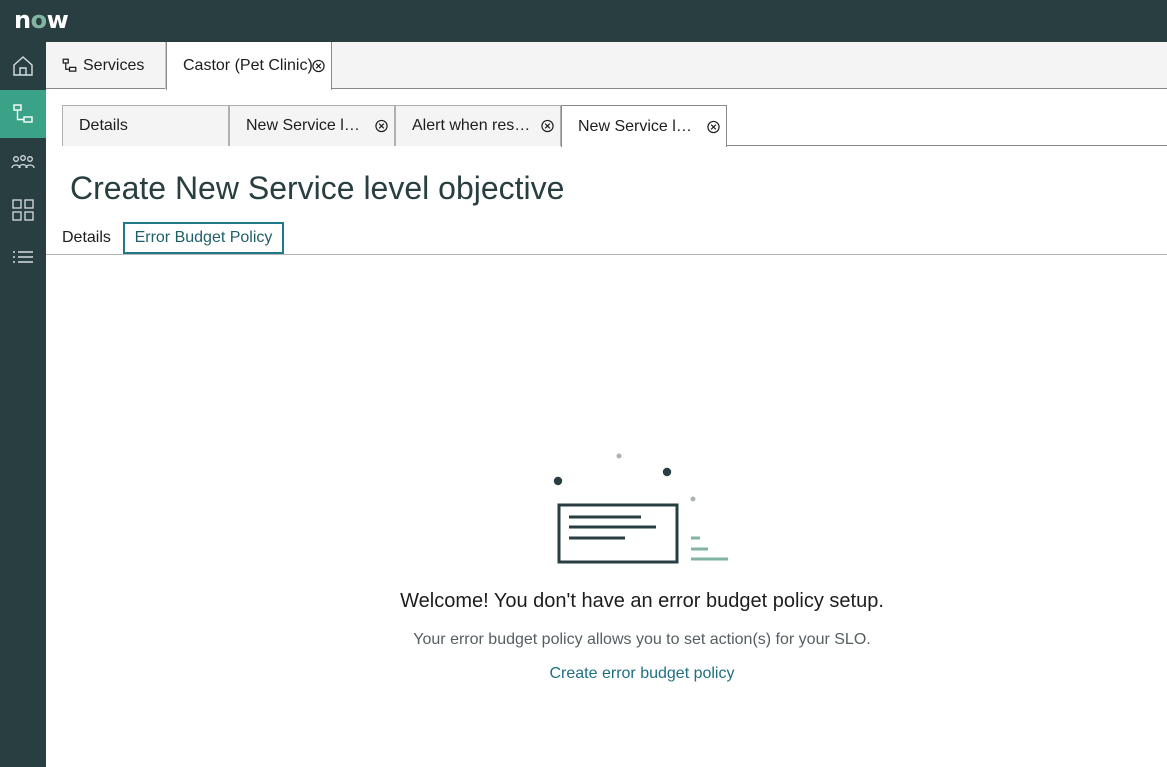 This screenshot has width=1167, height=767. What do you see at coordinates (640, 508) in the screenshot?
I see `empty-state-illustration` at bounding box center [640, 508].